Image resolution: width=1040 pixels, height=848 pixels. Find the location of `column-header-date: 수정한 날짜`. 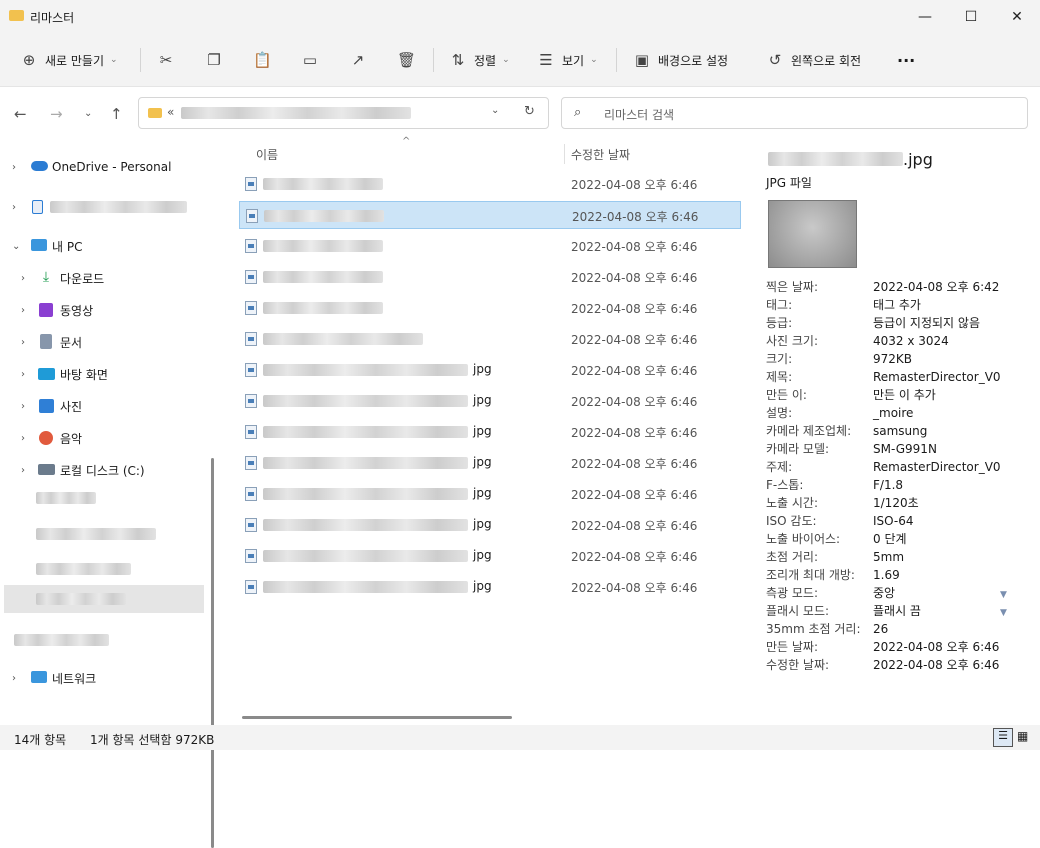

column-header-date: 수정한 날짜 is located at coordinates (600, 154).